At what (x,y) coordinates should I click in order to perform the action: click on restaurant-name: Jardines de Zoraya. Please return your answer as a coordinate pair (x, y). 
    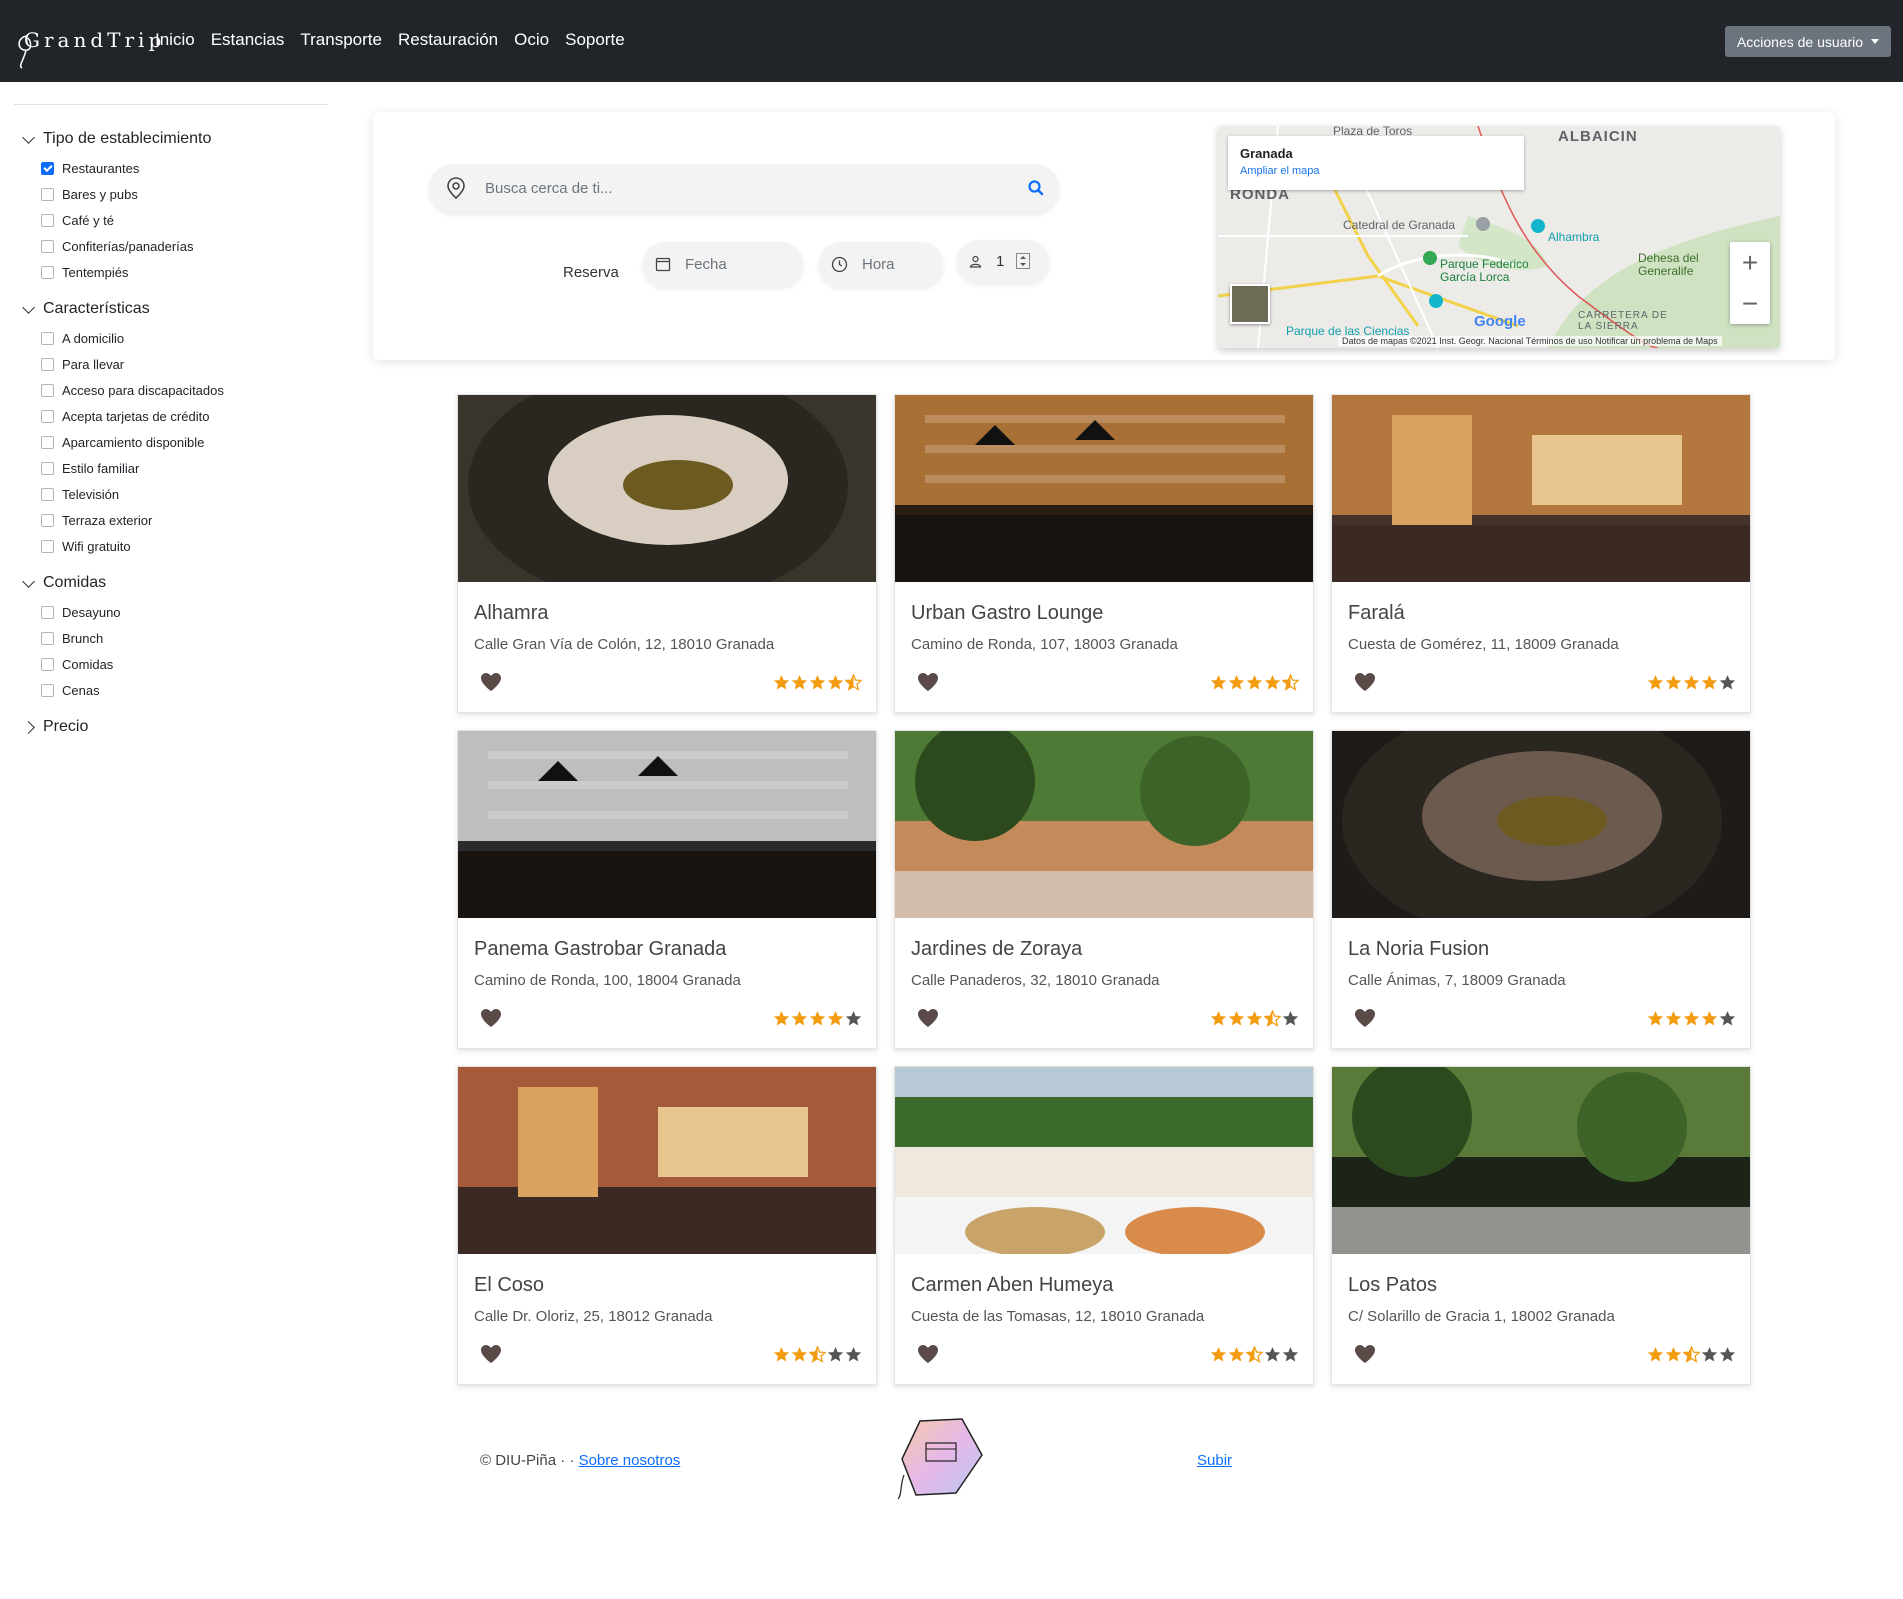
    Looking at the image, I should click on (996, 949).